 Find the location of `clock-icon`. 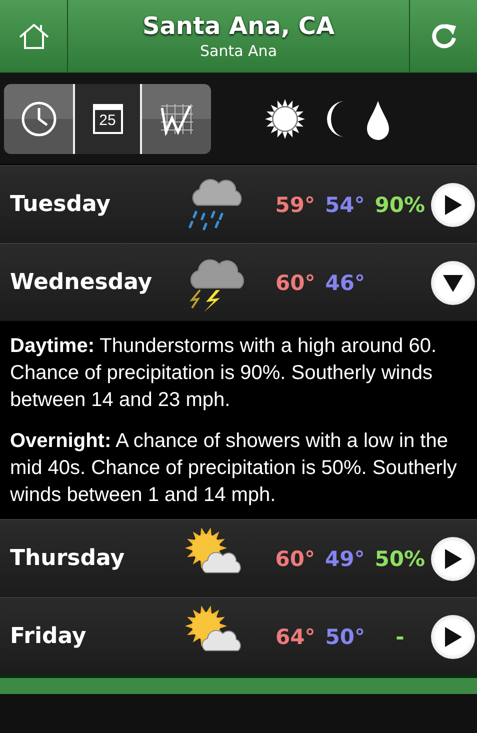

clock-icon is located at coordinates (38, 118).